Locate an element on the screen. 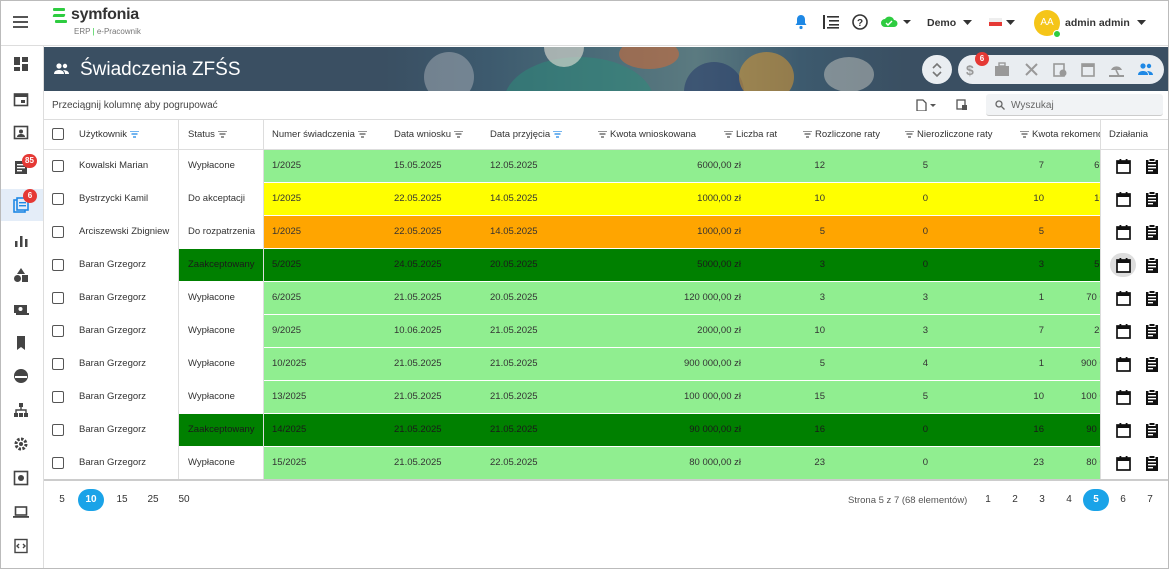 Image resolution: width=1169 pixels, height=569 pixels. column-header-user: Użytkownik is located at coordinates (109, 135).